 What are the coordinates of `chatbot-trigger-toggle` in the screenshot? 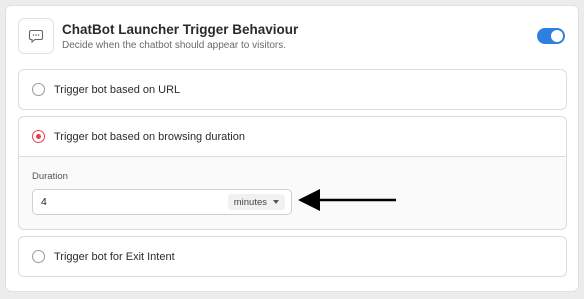 It's located at (551, 36).